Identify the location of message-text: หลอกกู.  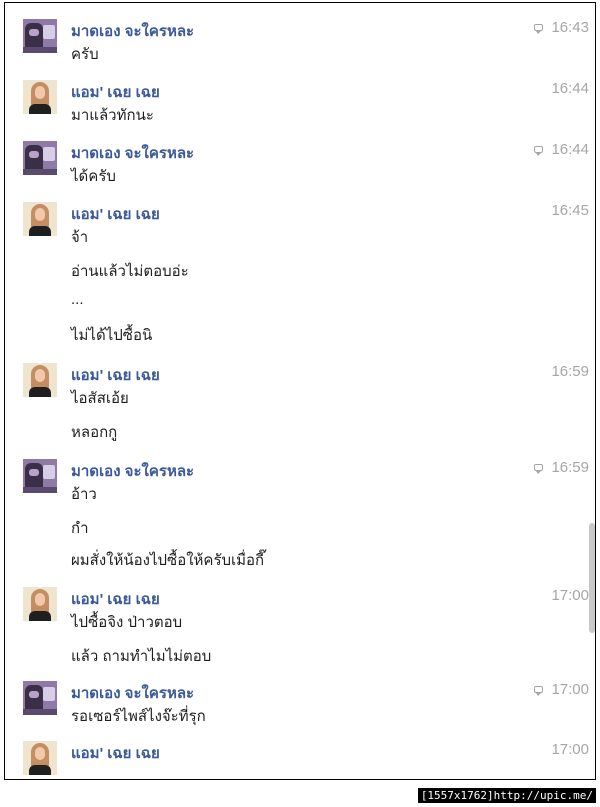
(94, 432).